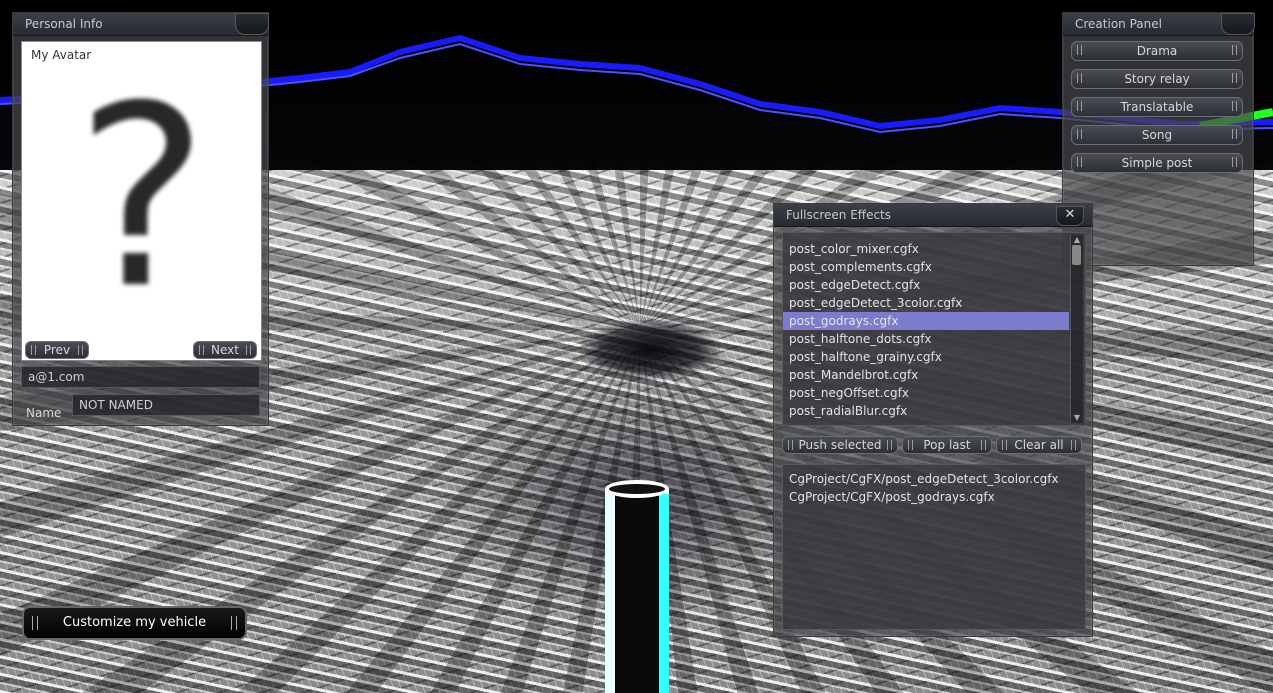  What do you see at coordinates (140, 24) in the screenshot?
I see `personal-info-titlebar: Personal Info` at bounding box center [140, 24].